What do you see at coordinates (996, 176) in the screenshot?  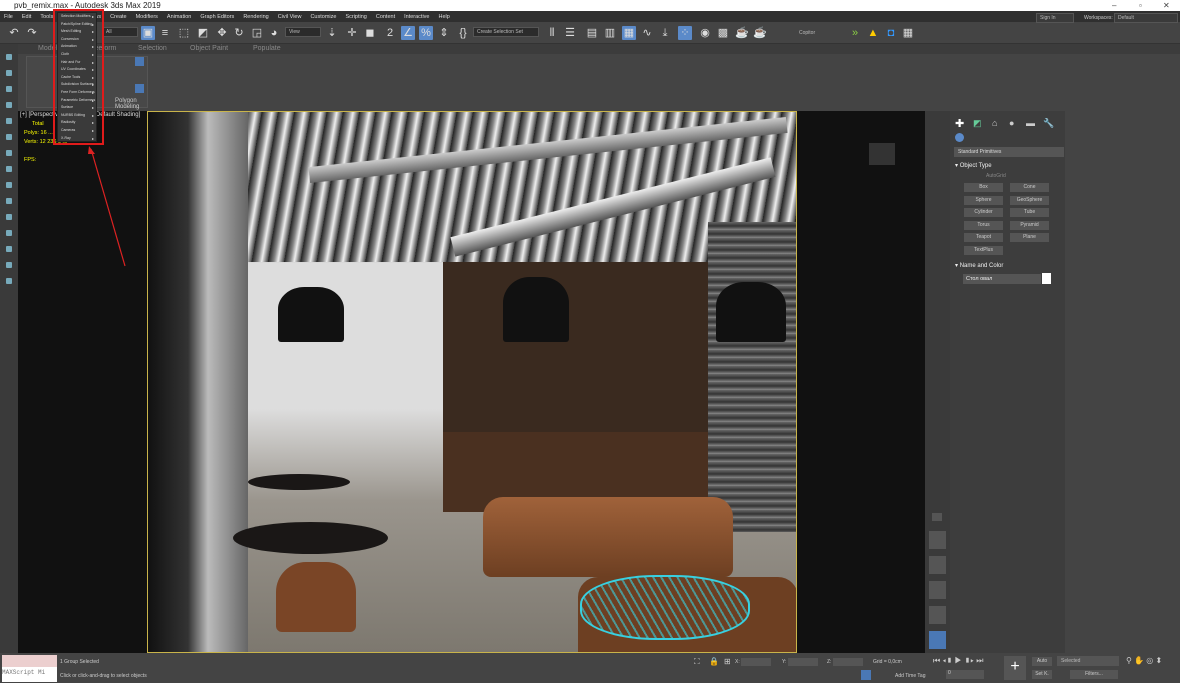 I see `autogrid-checkbox: AutoGrid` at bounding box center [996, 176].